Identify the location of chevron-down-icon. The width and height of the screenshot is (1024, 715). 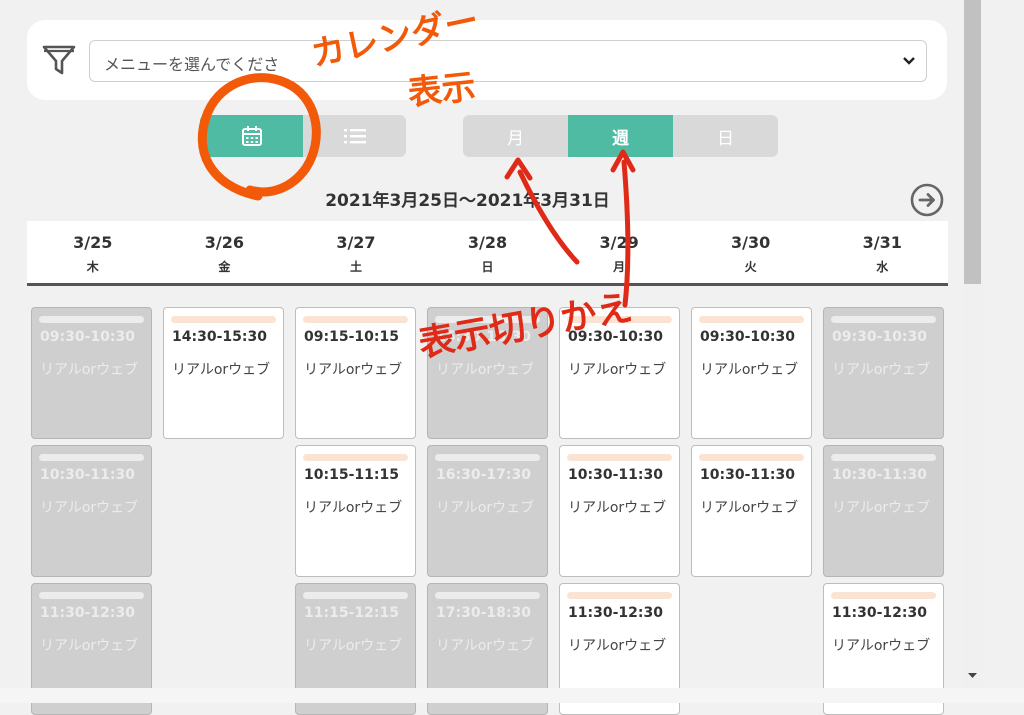
(909, 61).